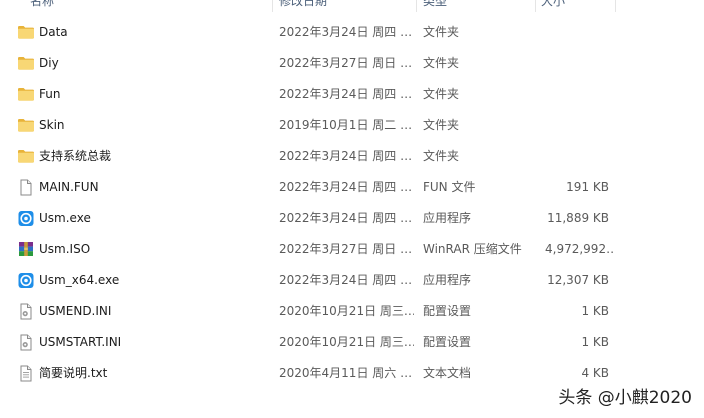  What do you see at coordinates (52, 125) in the screenshot?
I see `file-name: Skin` at bounding box center [52, 125].